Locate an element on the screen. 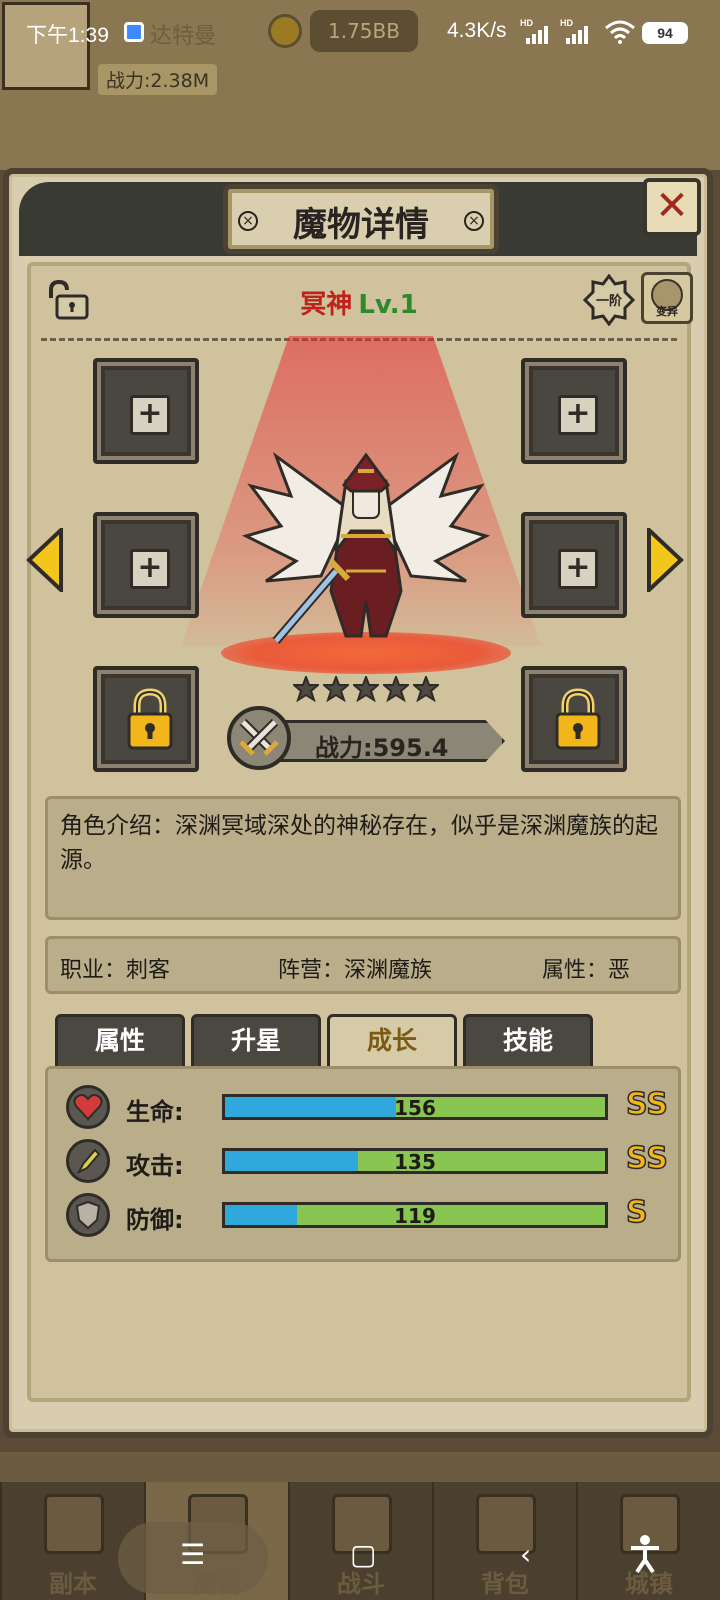 The height and width of the screenshot is (1600, 720). mutate-button: 变异 is located at coordinates (667, 298).